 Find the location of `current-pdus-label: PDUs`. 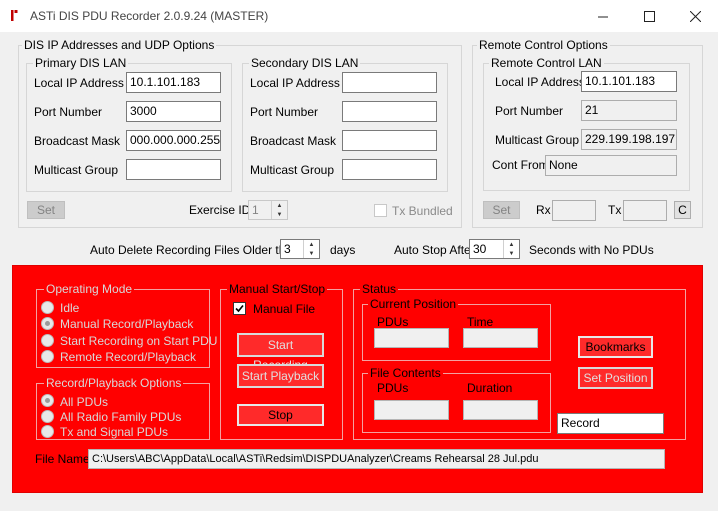

current-pdus-label: PDUs is located at coordinates (393, 322).